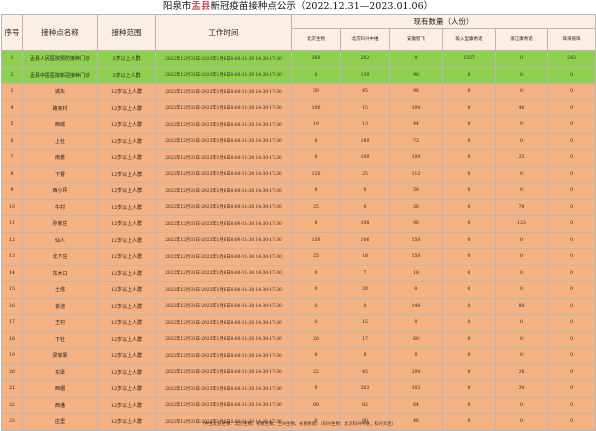 This screenshot has height=431, width=596. What do you see at coordinates (416, 39) in the screenshot?
I see `col-header-vaccine: 安徽智飞` at bounding box center [416, 39].